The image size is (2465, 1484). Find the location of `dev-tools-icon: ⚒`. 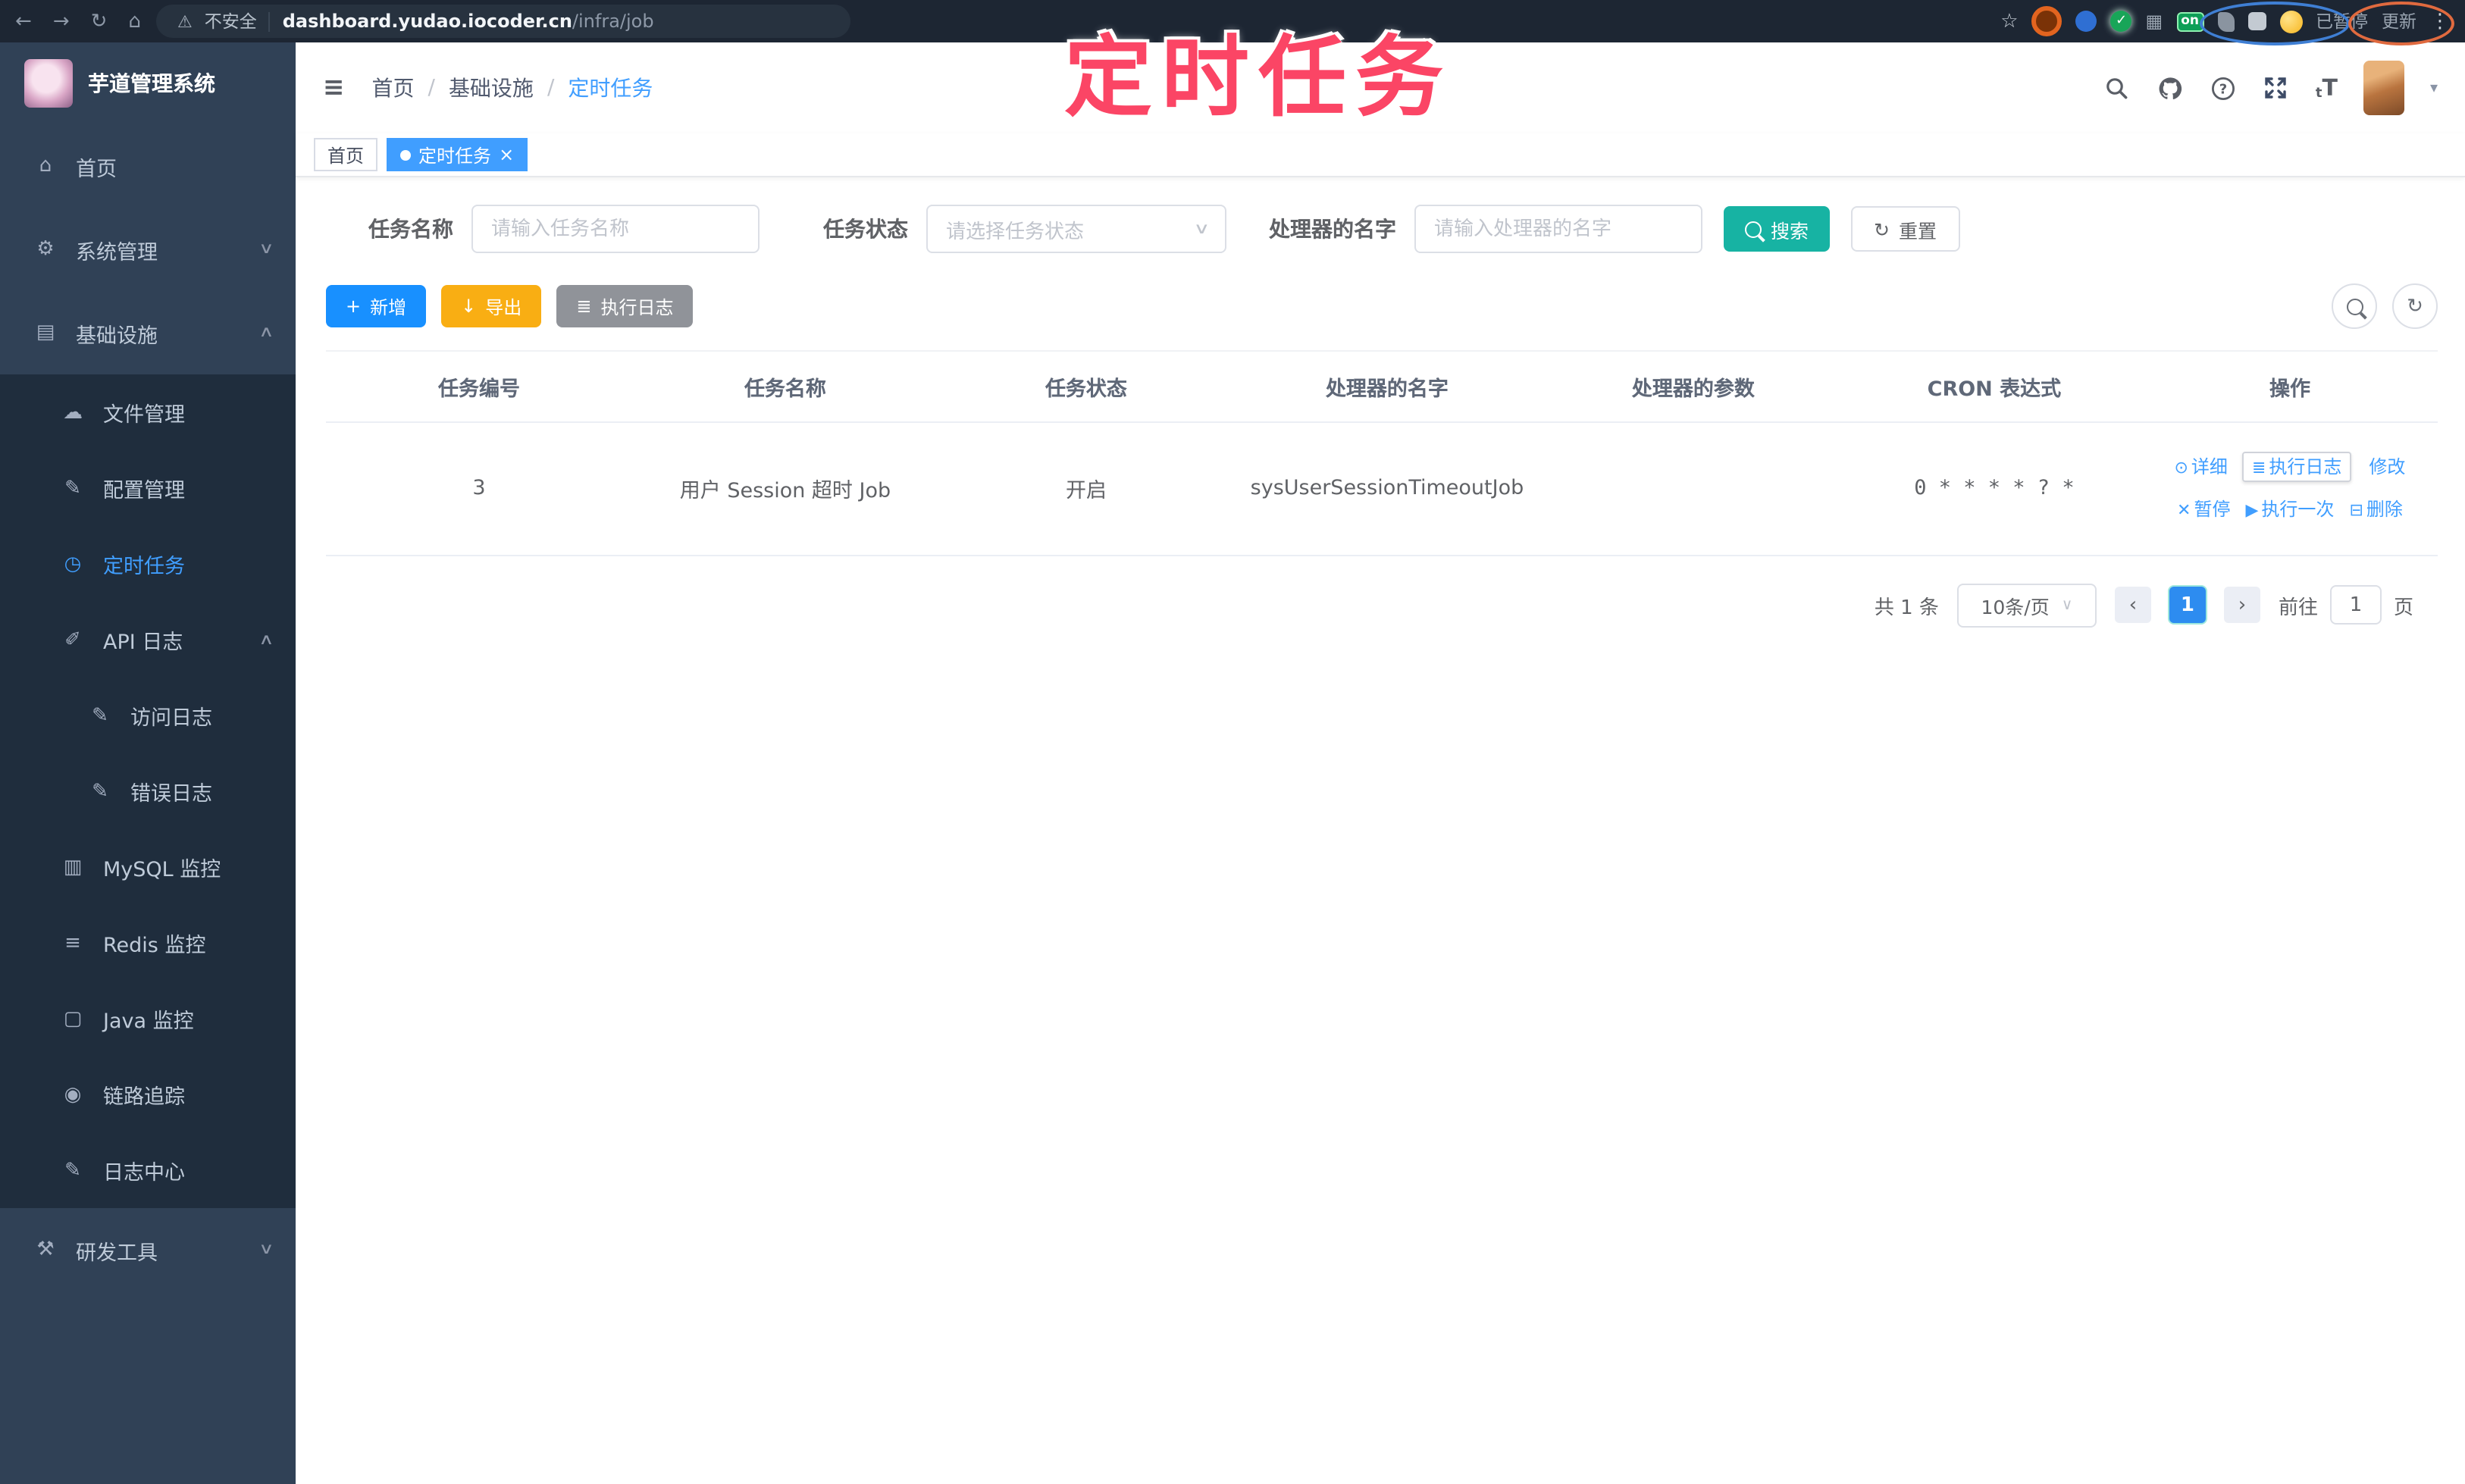

dev-tools-icon: ⚒ is located at coordinates (45, 1250).